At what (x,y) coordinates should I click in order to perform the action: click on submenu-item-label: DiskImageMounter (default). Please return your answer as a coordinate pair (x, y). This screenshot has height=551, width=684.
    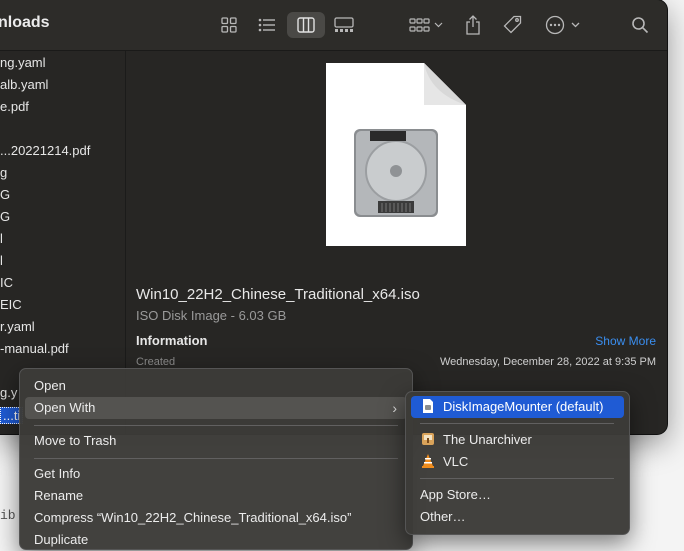
    Looking at the image, I should click on (523, 406).